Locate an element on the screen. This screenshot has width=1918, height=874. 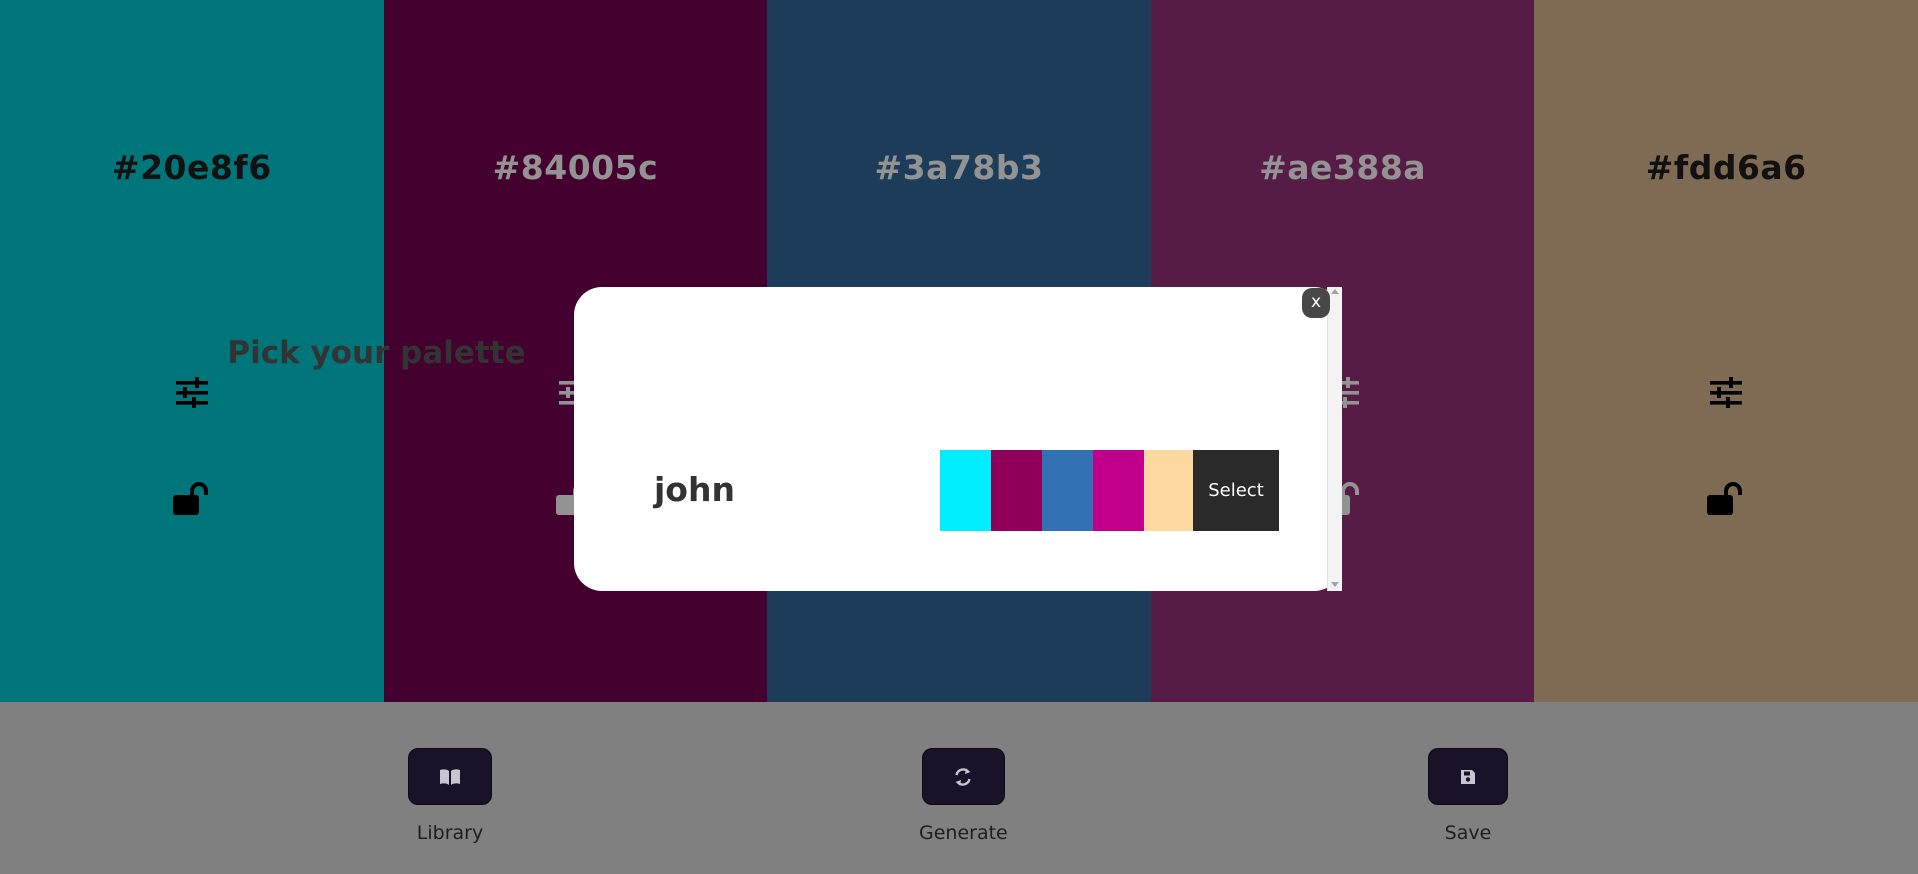
save-button is located at coordinates (1468, 776).